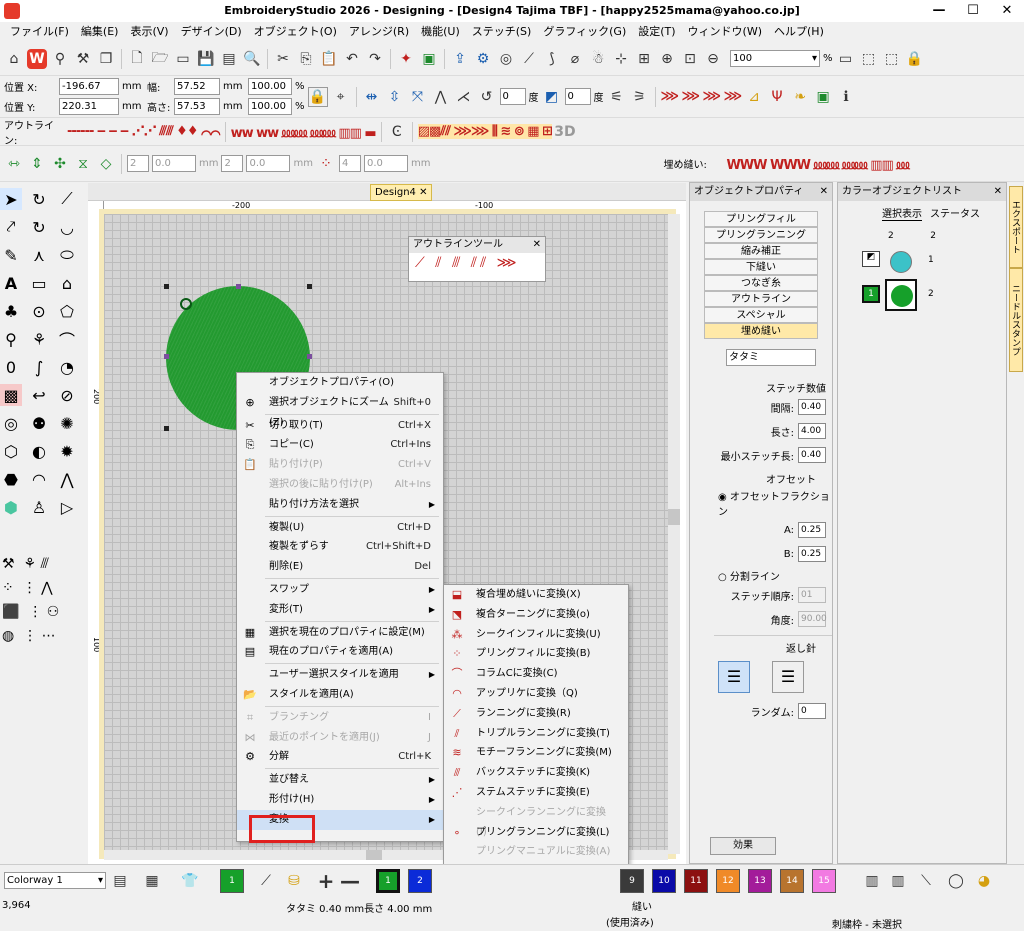 The width and height of the screenshot is (1024, 931). I want to click on arc-icon: Ͼ, so click(397, 132).